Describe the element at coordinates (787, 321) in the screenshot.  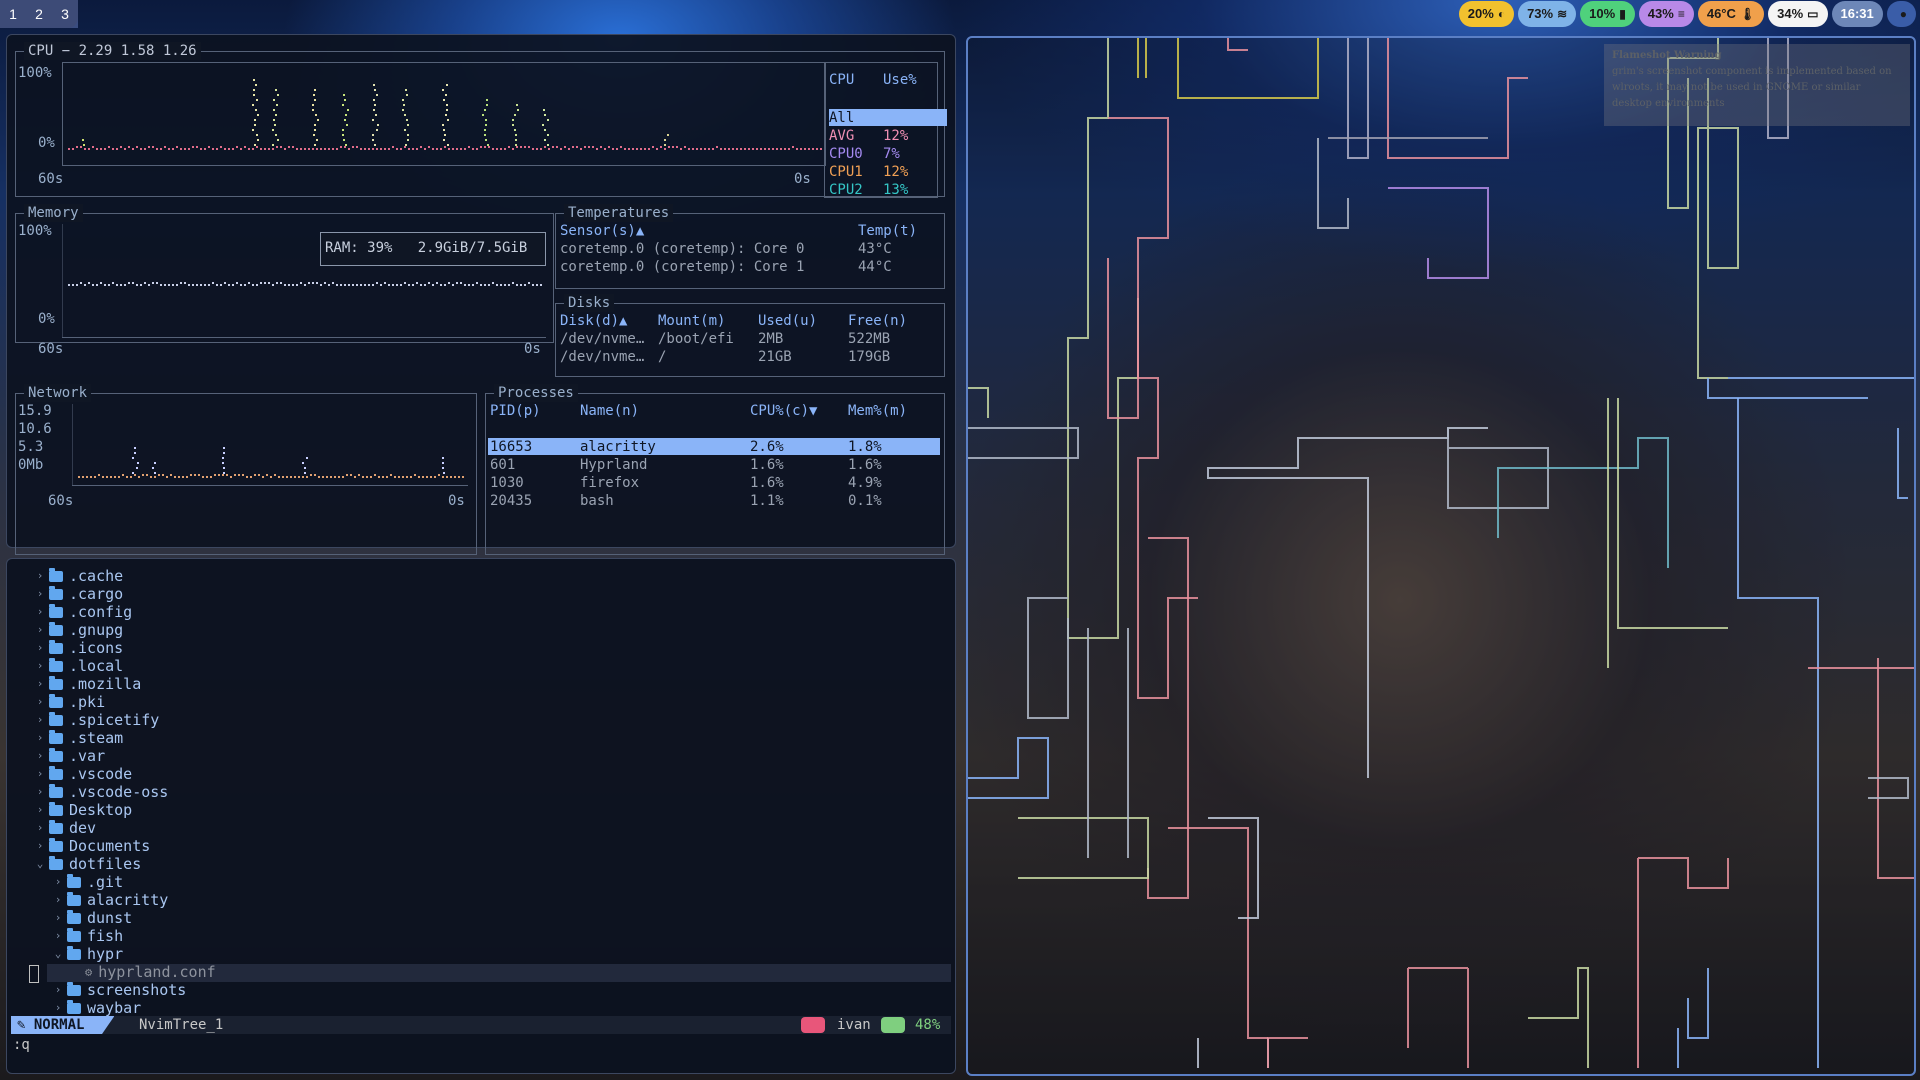
I see `disk-header-used: Used(u)` at that location.